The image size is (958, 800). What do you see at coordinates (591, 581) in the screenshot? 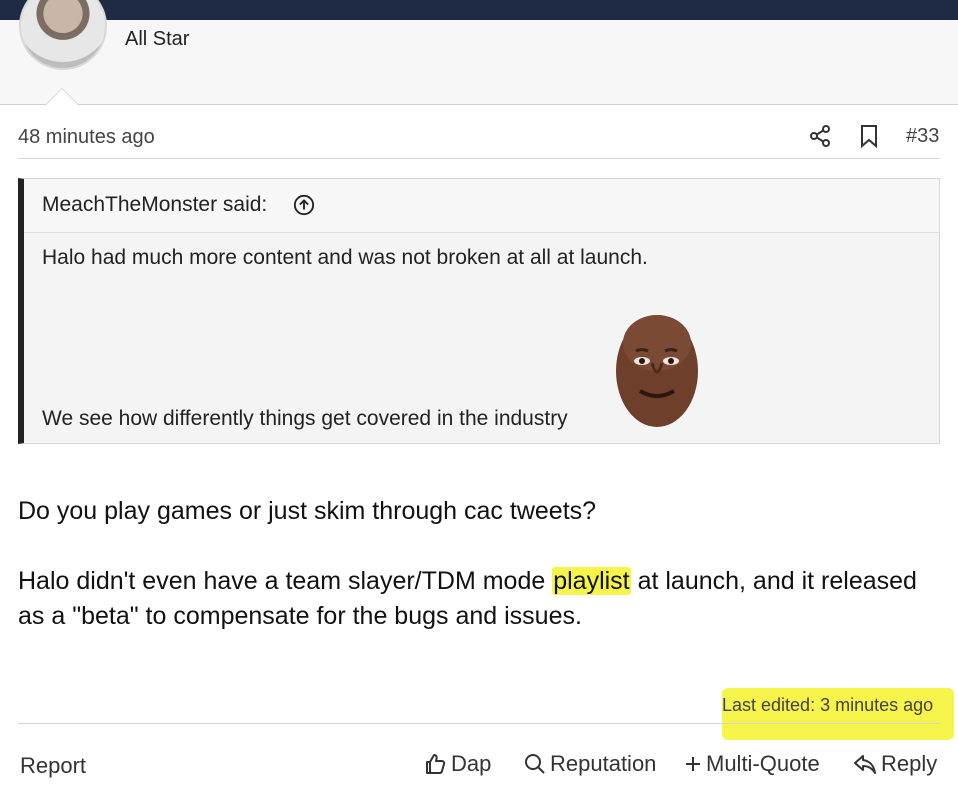
I see `highlighted-word: playlist` at bounding box center [591, 581].